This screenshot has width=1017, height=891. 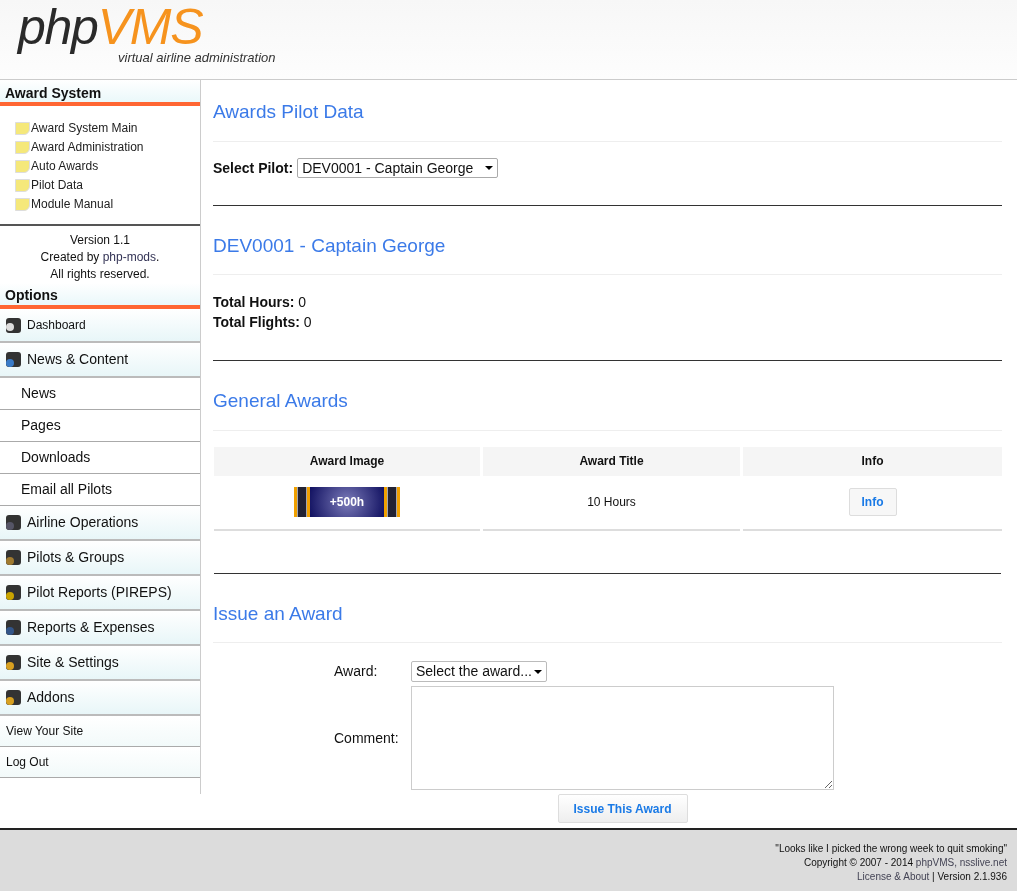 What do you see at coordinates (347, 502) in the screenshot?
I see `award-badge-drawing: +500h` at bounding box center [347, 502].